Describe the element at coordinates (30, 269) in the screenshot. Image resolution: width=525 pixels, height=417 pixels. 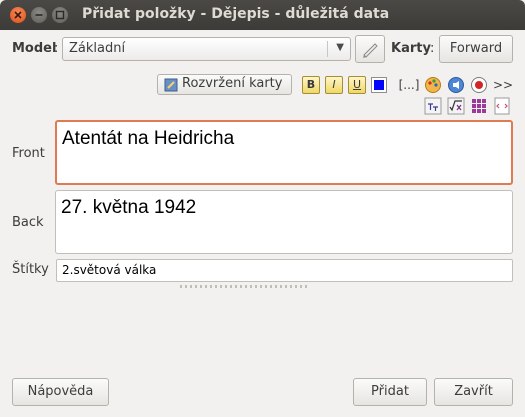
I see `tags-label: Štítky` at that location.